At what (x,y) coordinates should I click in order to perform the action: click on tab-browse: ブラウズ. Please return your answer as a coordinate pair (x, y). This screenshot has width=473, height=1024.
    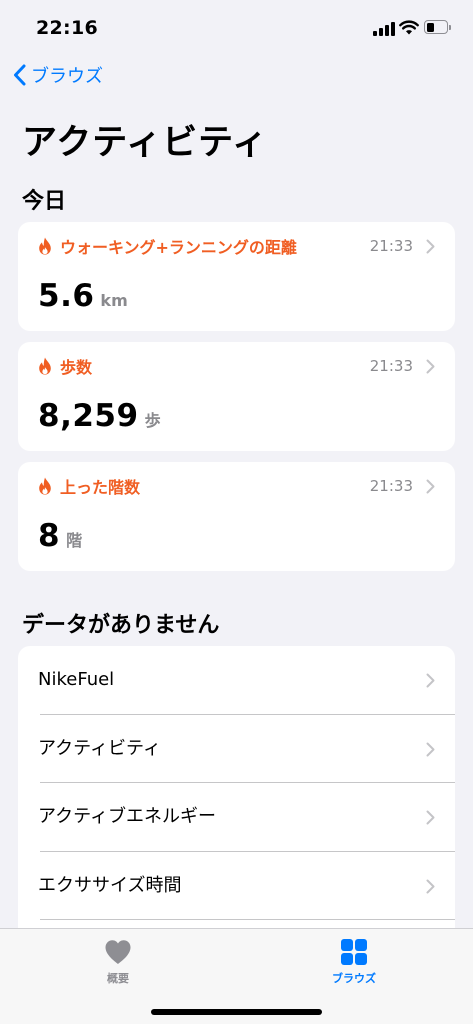
    Looking at the image, I should click on (354, 961).